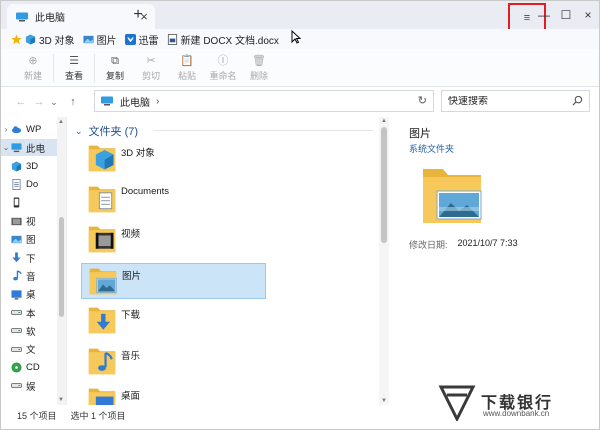  Describe the element at coordinates (187, 68) in the screenshot. I see `paste-button: 📋 粘贴` at that location.